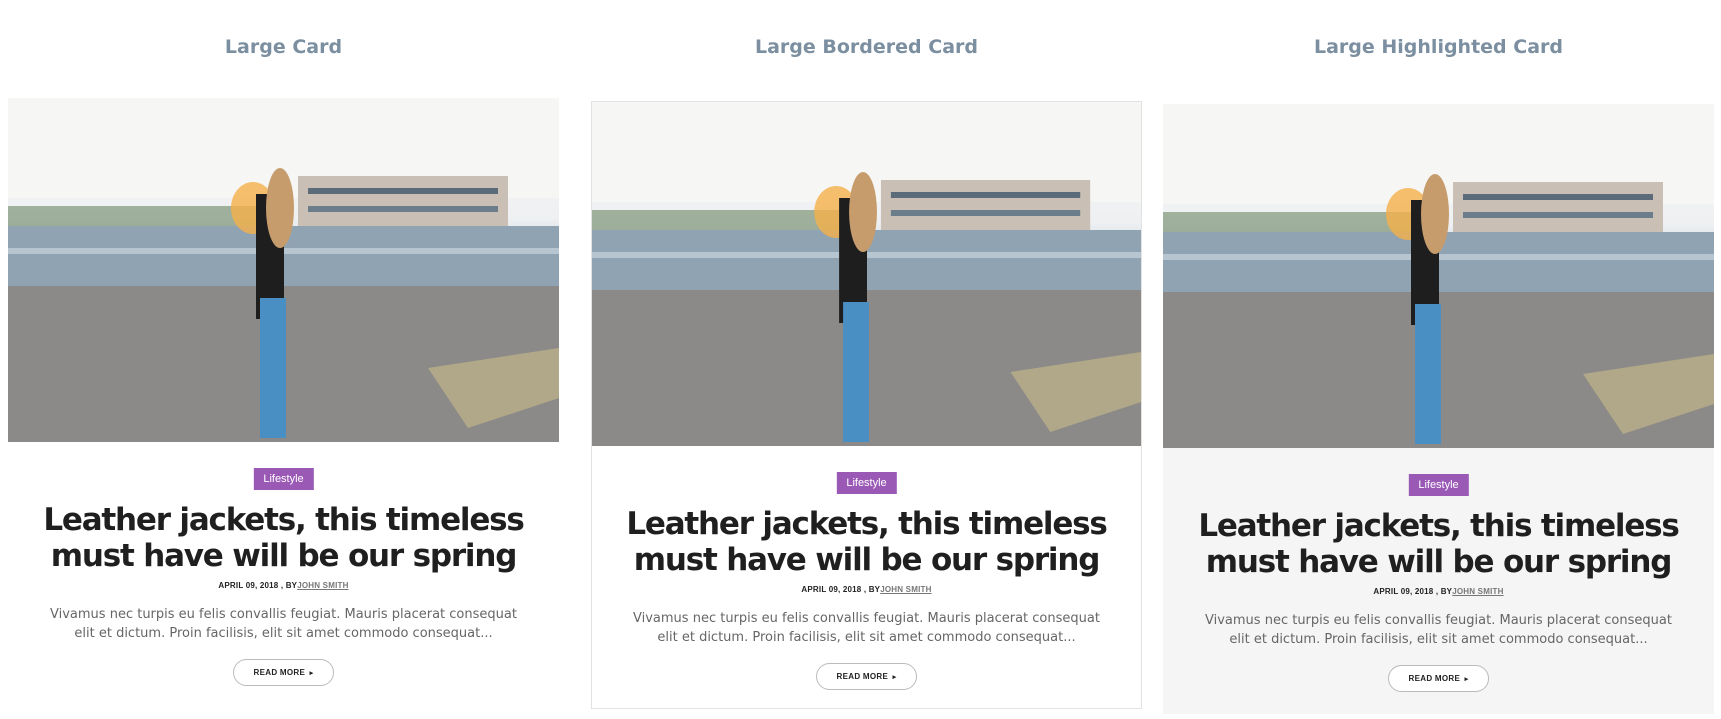 The width and height of the screenshot is (1721, 719). What do you see at coordinates (1438, 47) in the screenshot?
I see `column-heading-large-highlighted-card: Large Highlighted Card` at bounding box center [1438, 47].